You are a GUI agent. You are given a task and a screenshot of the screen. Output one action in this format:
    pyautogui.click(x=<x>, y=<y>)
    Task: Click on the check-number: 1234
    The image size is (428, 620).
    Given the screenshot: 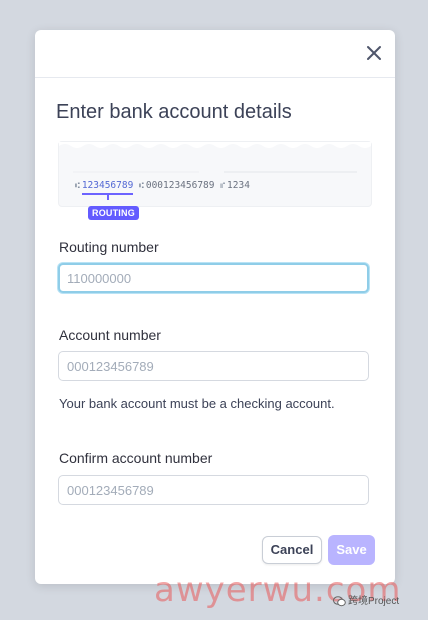 What is the action you would take?
    pyautogui.click(x=238, y=185)
    